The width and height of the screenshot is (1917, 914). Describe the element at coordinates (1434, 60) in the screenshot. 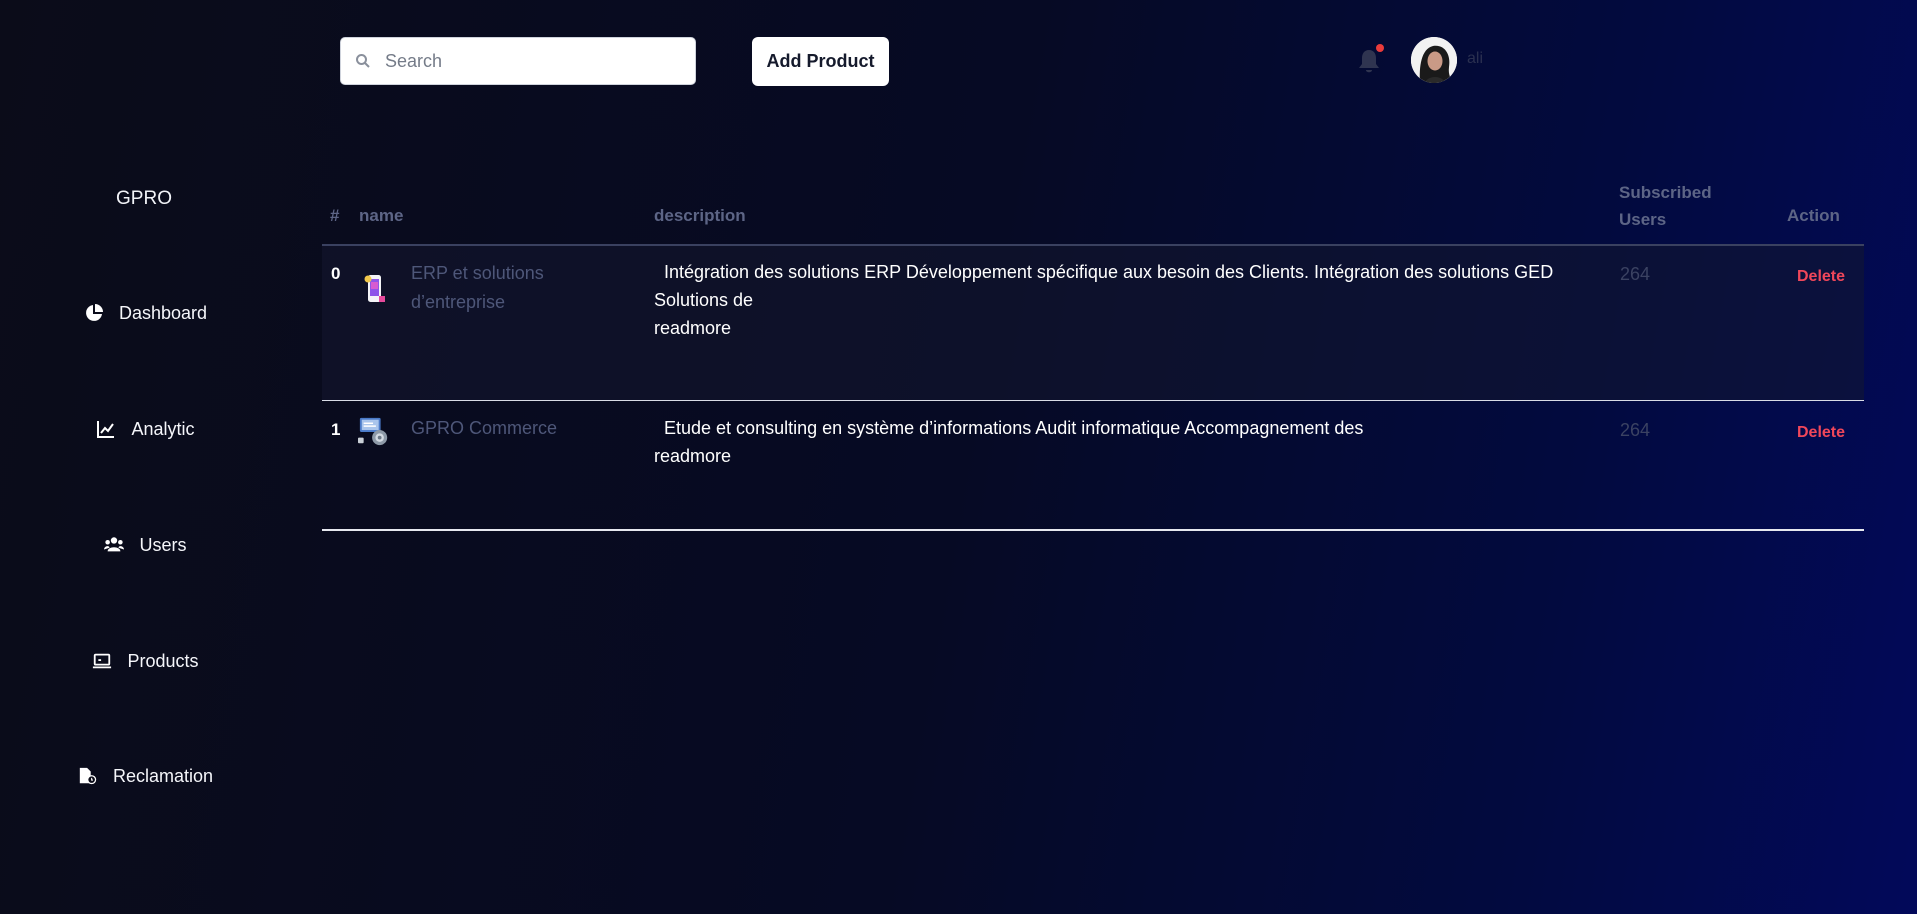

I see `avatar` at that location.